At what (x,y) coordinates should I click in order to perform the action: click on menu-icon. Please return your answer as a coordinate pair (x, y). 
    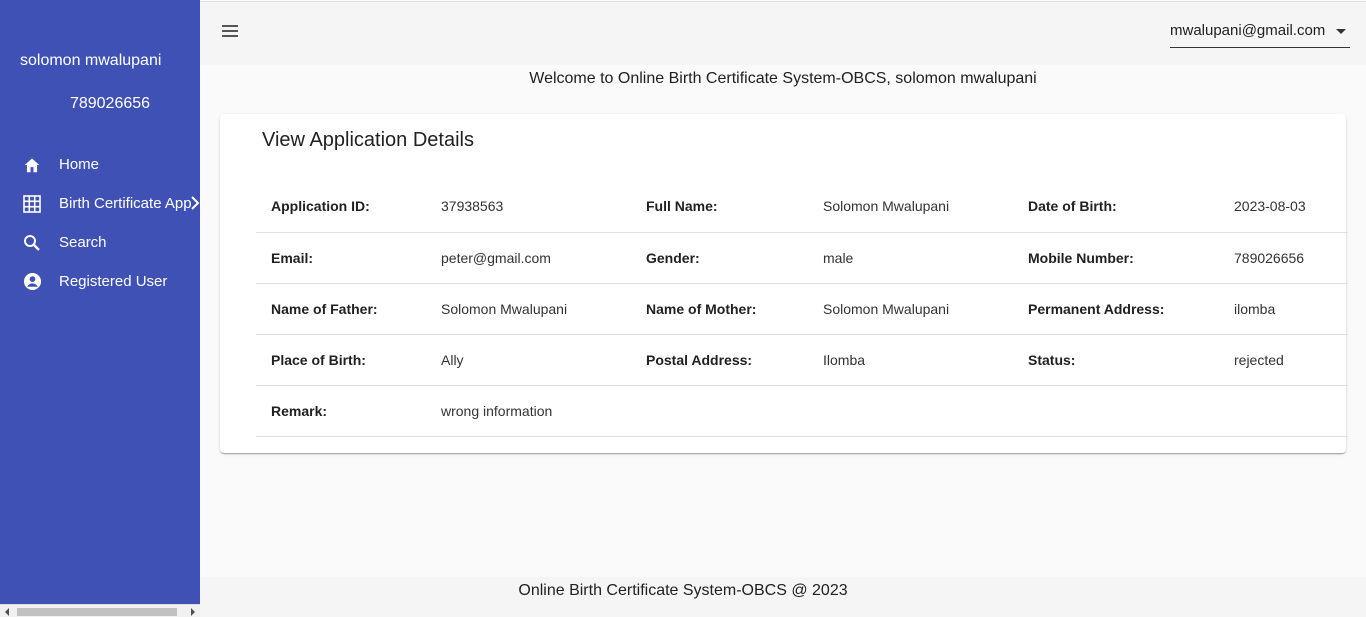
    Looking at the image, I should click on (231, 33).